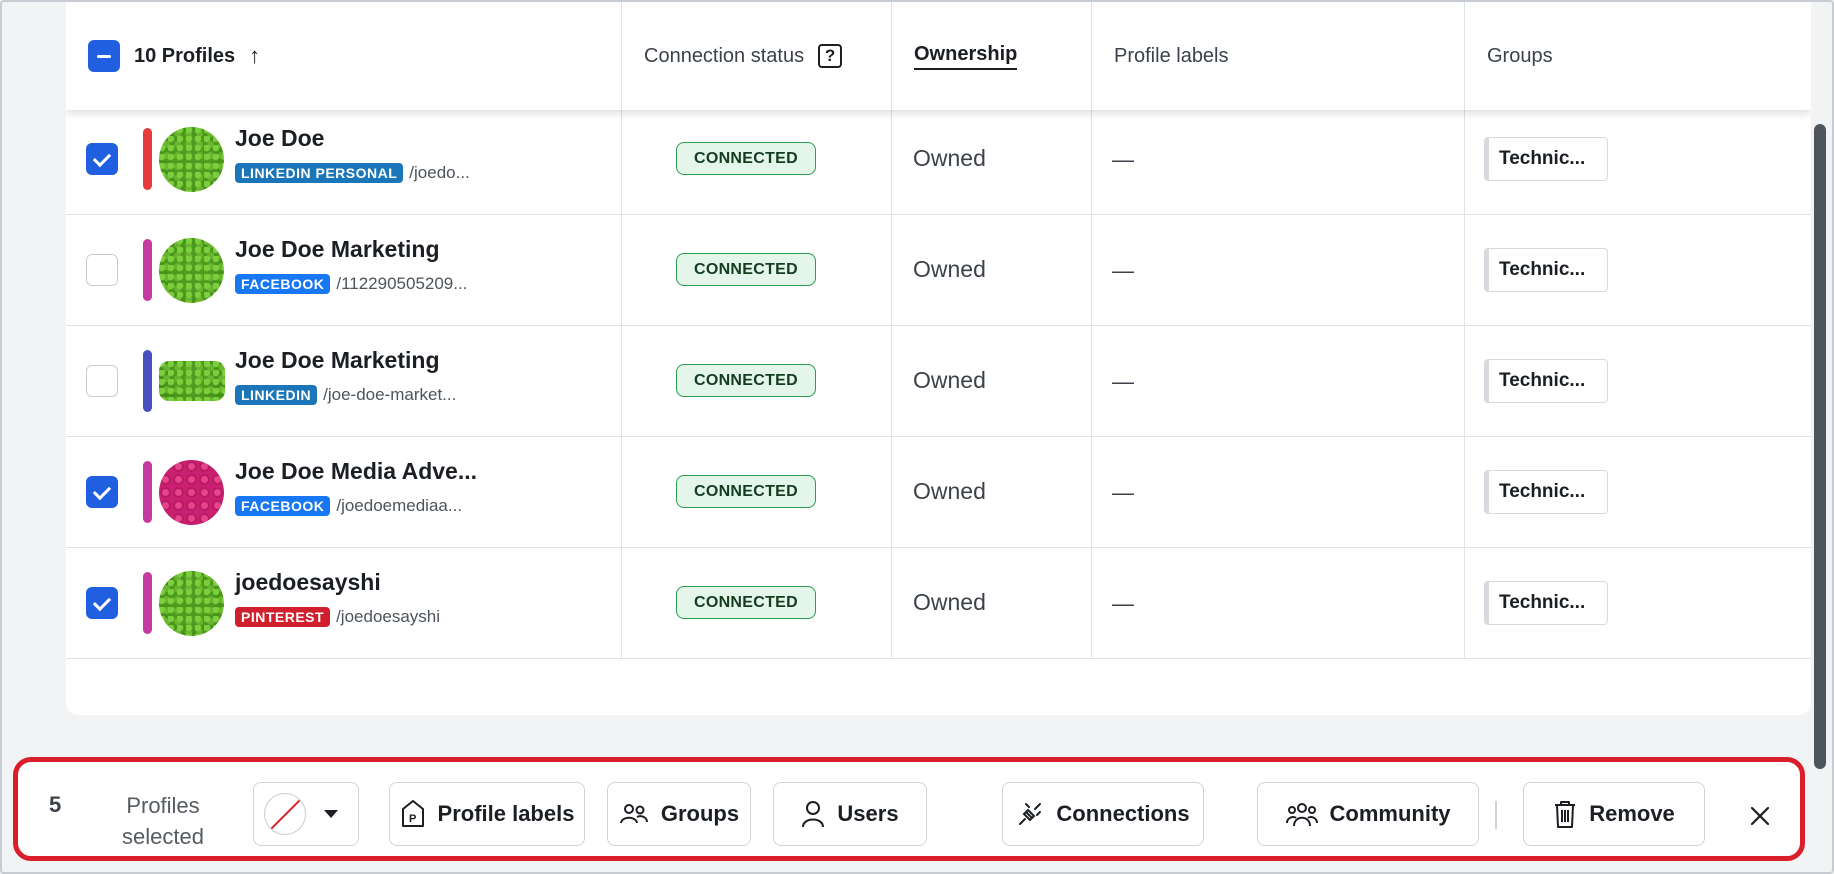  What do you see at coordinates (757, 56) in the screenshot?
I see `header-connection-status: Connection status ?` at bounding box center [757, 56].